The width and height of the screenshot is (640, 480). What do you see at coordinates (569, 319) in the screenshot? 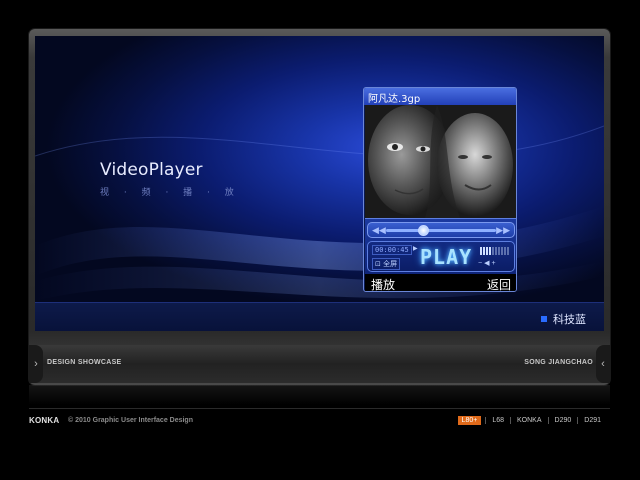
I see `skin-label: 科技蓝` at bounding box center [569, 319].